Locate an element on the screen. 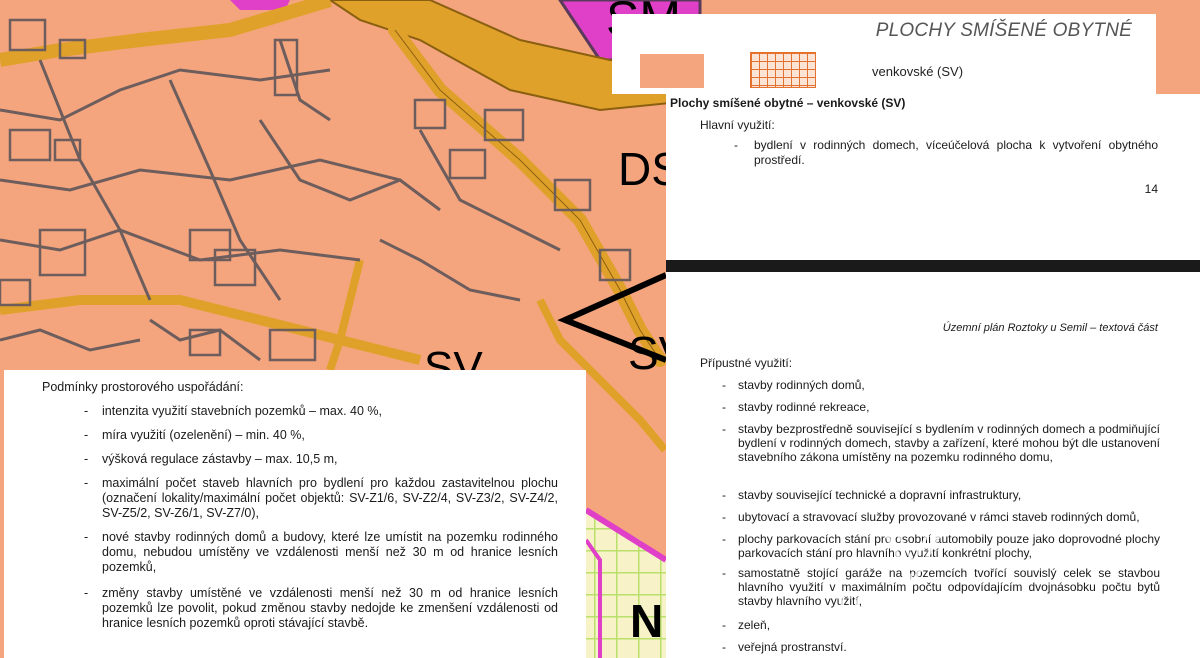 This screenshot has width=1200, height=658. spatial-conditions-heading: Podmínky prostorového uspořádání: is located at coordinates (143, 387).